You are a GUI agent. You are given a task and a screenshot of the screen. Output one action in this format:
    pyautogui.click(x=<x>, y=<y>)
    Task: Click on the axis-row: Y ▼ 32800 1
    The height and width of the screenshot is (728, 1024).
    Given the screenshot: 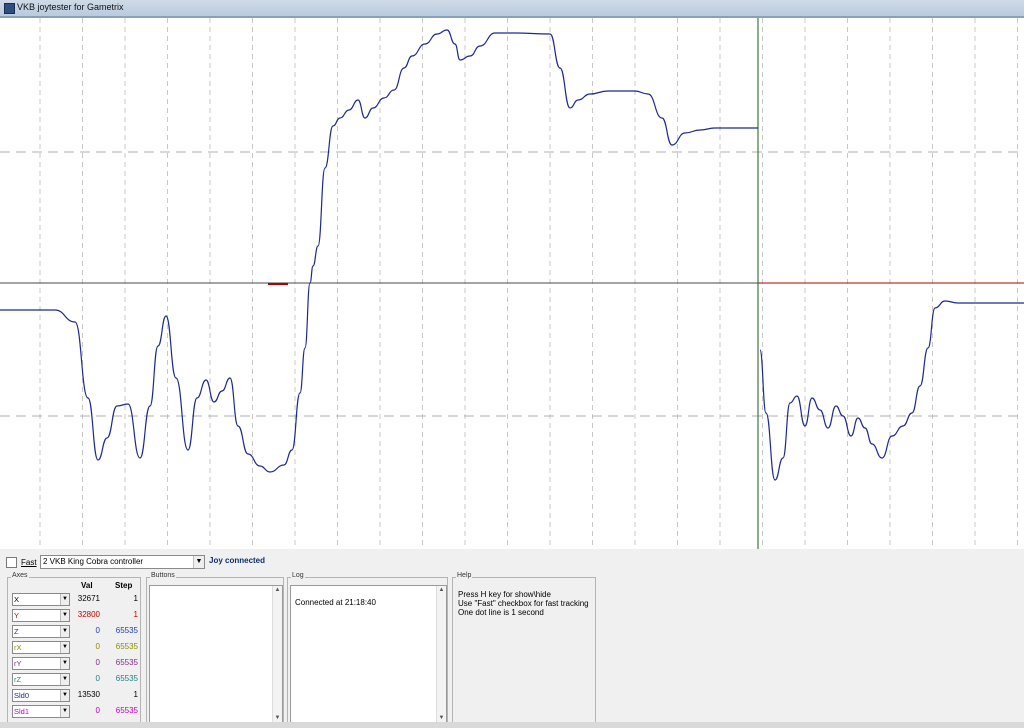 What is the action you would take?
    pyautogui.click(x=76, y=615)
    